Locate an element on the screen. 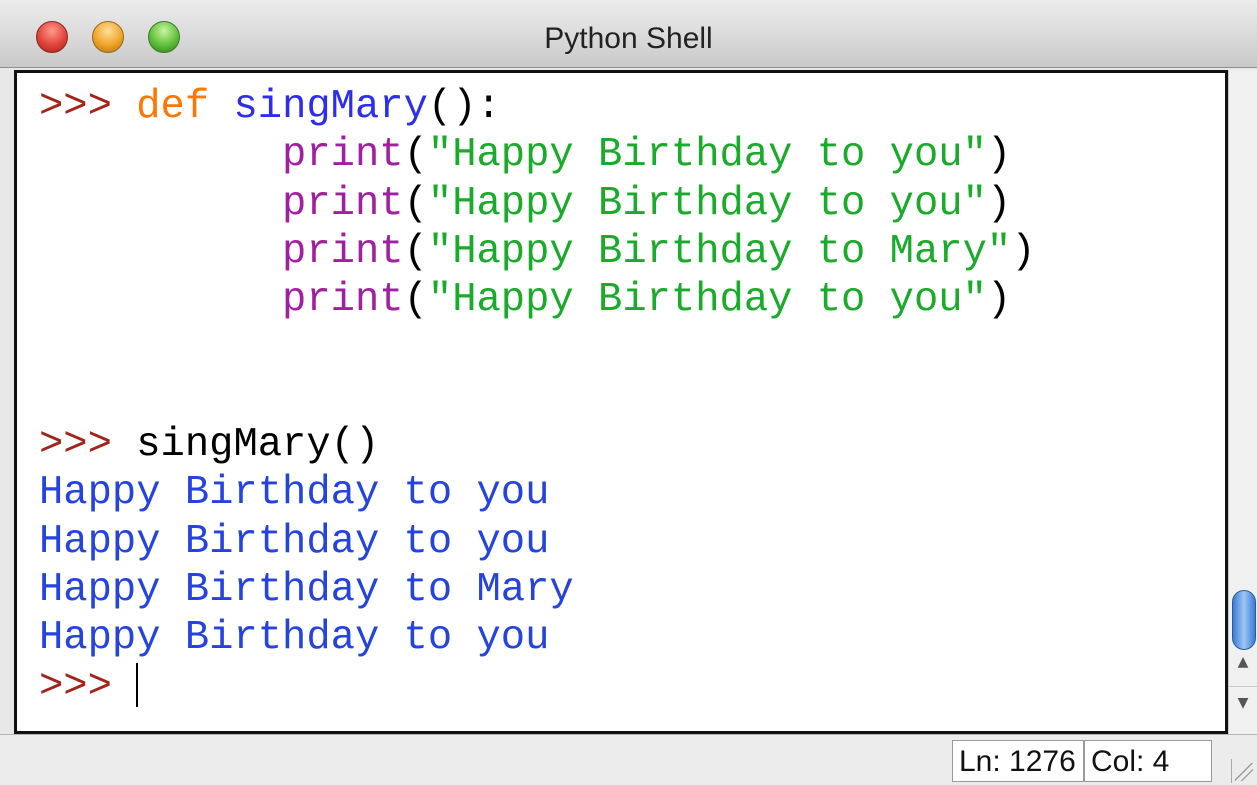 The width and height of the screenshot is (1257, 785). column-number-indicator: Col: 4 is located at coordinates (1148, 761).